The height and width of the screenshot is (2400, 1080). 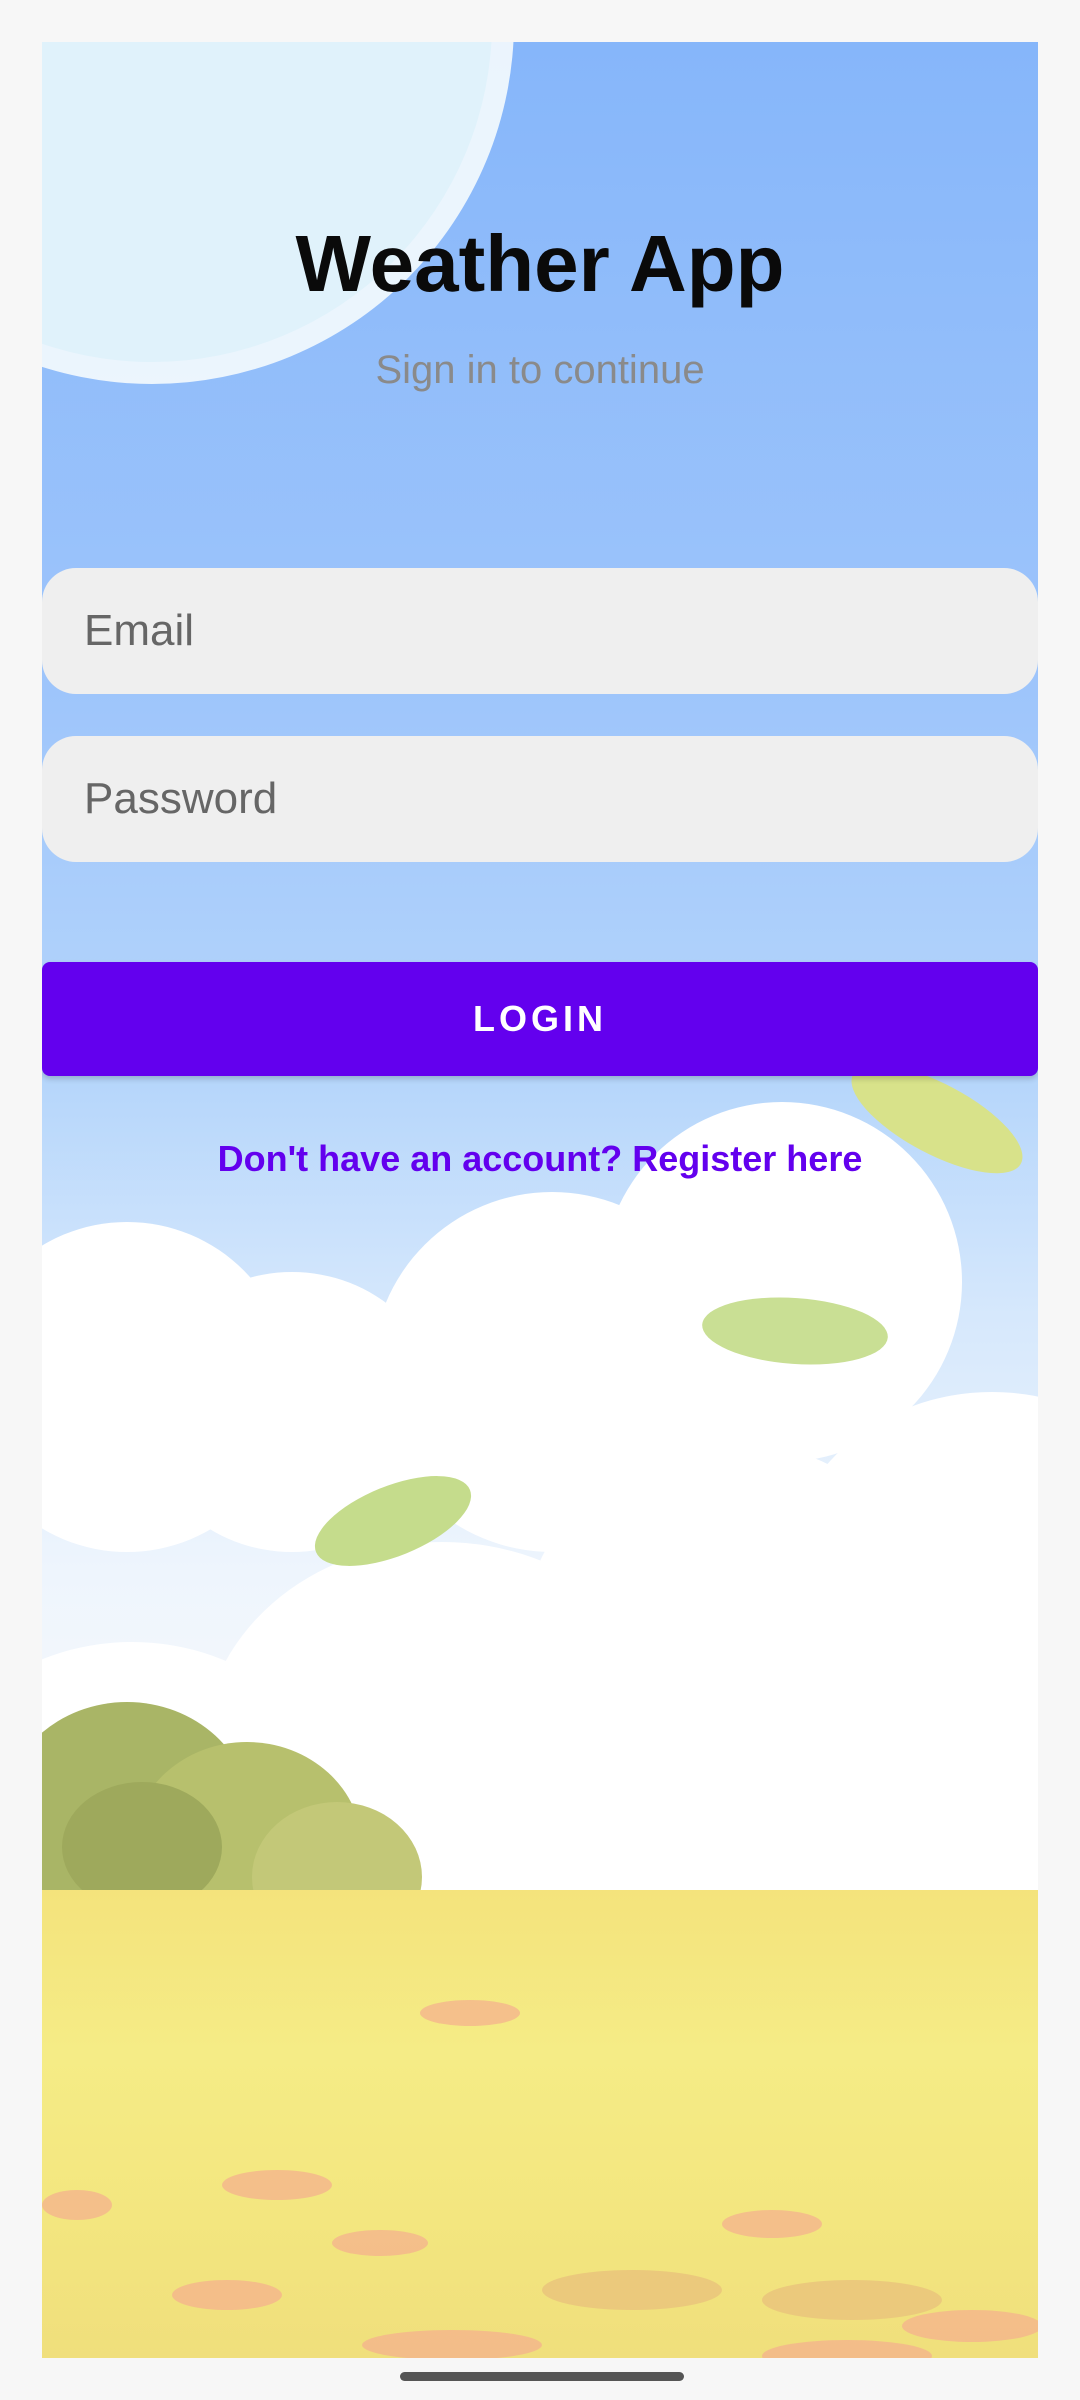 What do you see at coordinates (540, 1159) in the screenshot?
I see `register-link: Don't have an account? Register here` at bounding box center [540, 1159].